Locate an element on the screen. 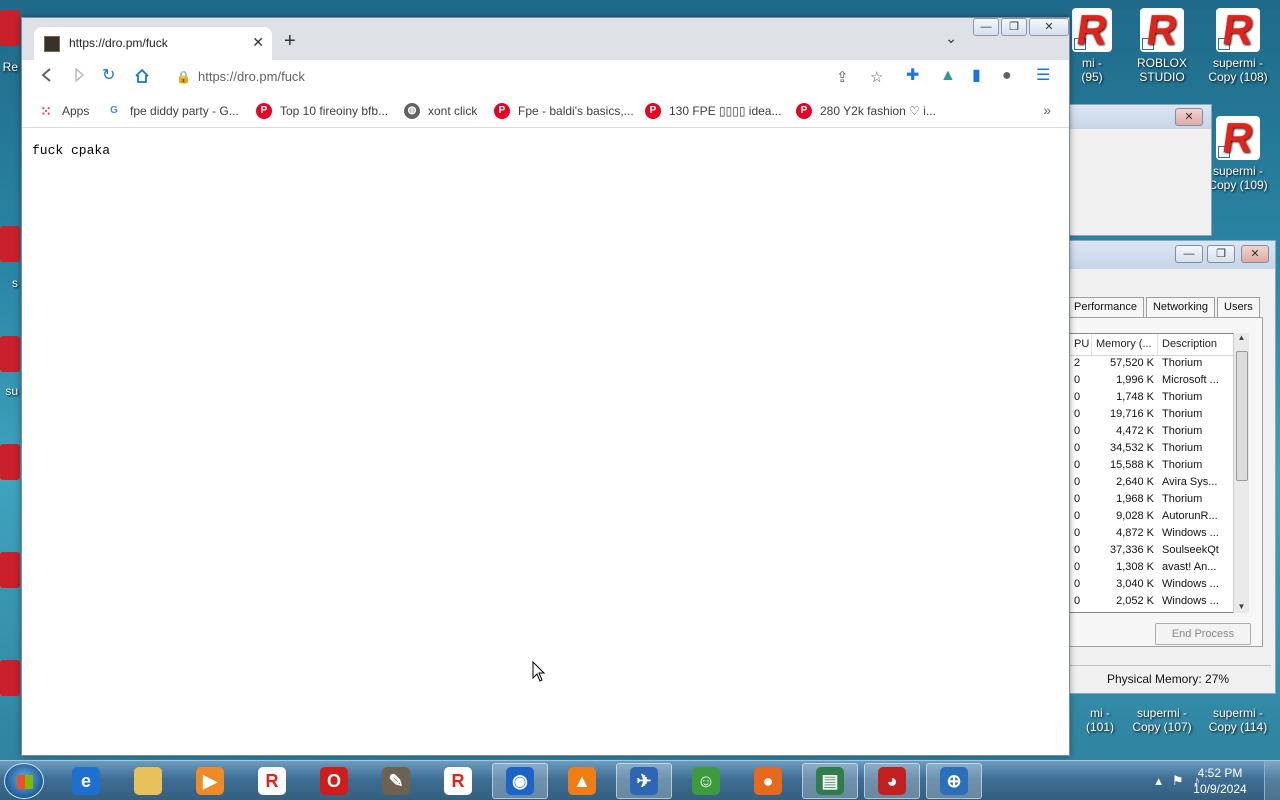 Image resolution: width=1280 pixels, height=800 pixels. process-row: 0 19,716 K Thorium is located at coordinates (1159, 415).